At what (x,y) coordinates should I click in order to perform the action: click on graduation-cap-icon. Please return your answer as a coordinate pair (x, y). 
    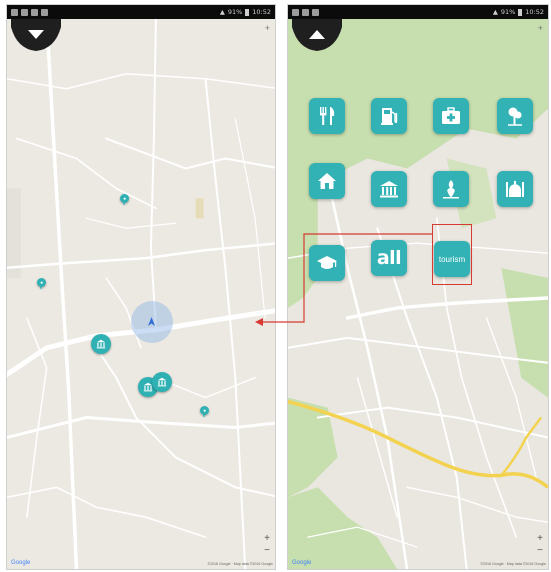
    Looking at the image, I should click on (327, 262).